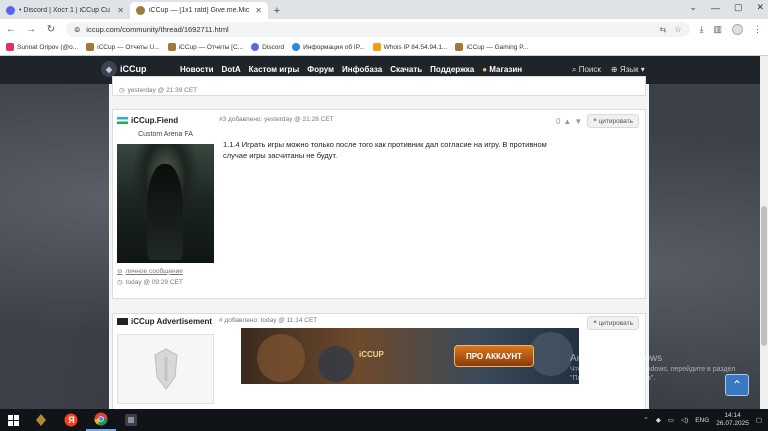 This screenshot has width=768, height=431. I want to click on notifications-icon: ▢, so click(759, 420).